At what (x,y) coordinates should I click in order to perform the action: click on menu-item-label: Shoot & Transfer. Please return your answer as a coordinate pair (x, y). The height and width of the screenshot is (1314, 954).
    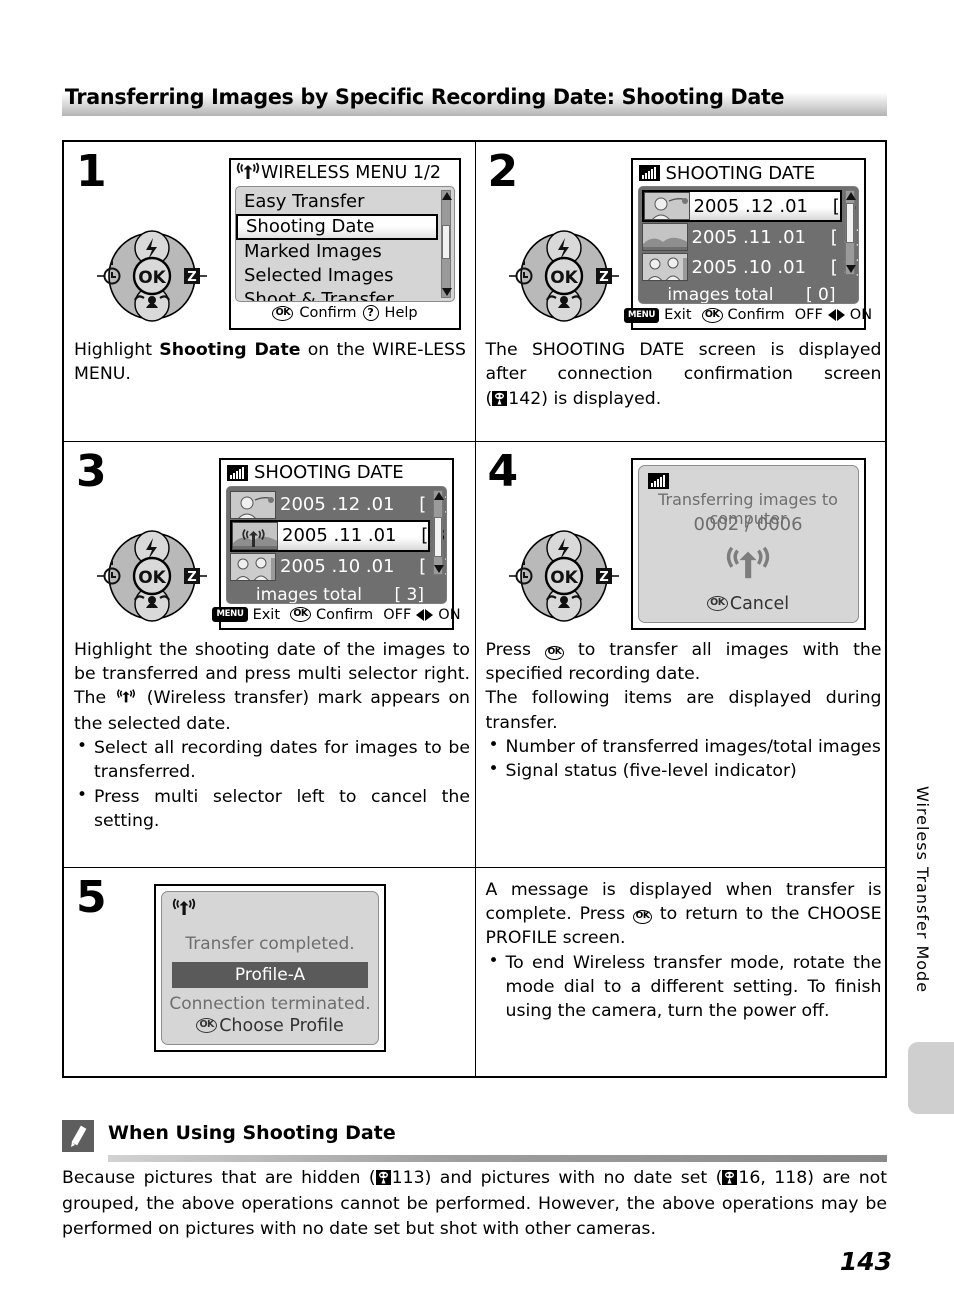
    Looking at the image, I should click on (319, 295).